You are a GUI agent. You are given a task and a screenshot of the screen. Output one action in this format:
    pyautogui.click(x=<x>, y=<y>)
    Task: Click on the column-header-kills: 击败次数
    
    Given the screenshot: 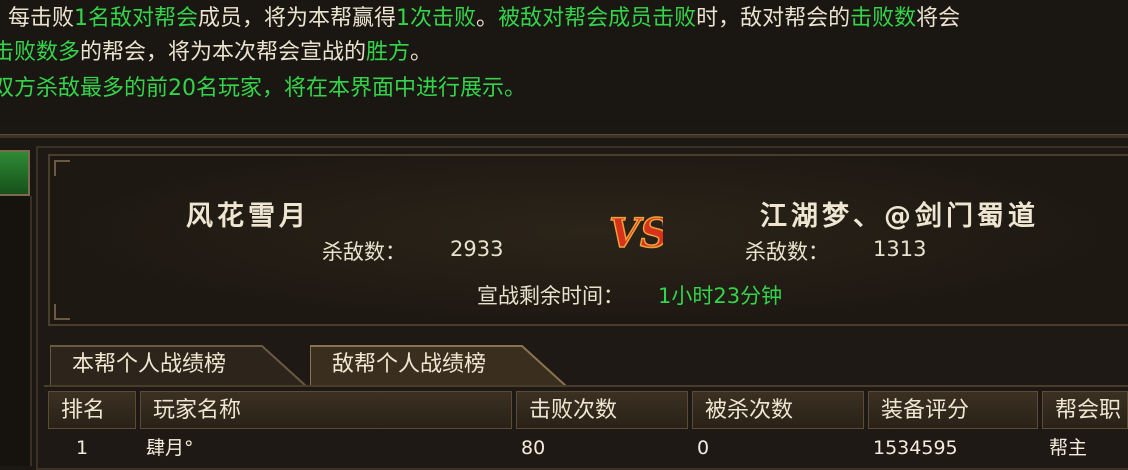 What is the action you would take?
    pyautogui.click(x=602, y=410)
    